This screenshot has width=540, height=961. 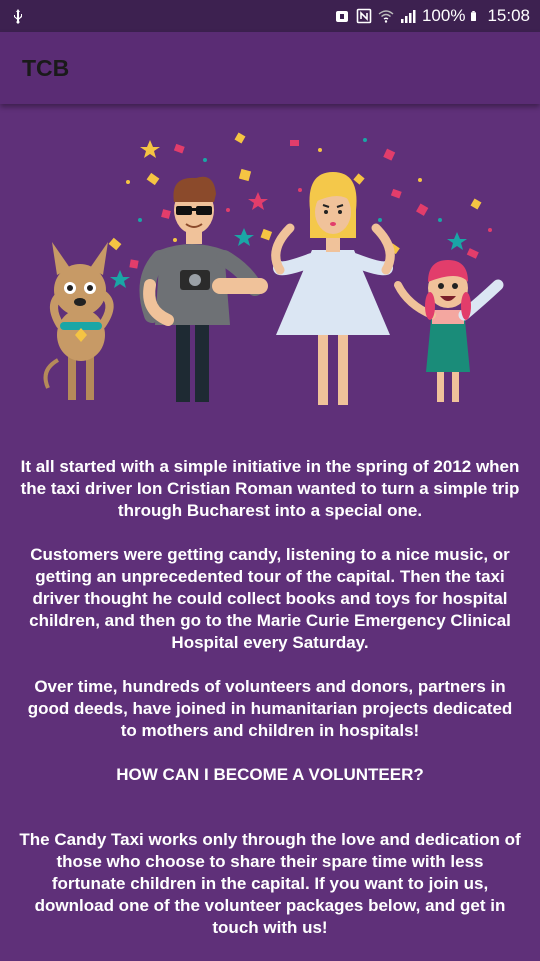 I want to click on clock: 15:08, so click(x=508, y=15).